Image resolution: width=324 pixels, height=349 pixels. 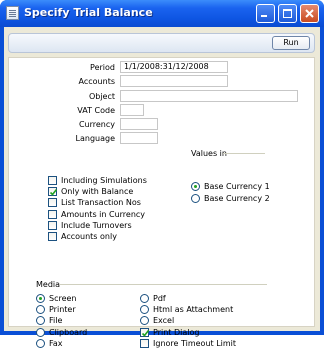 What do you see at coordinates (174, 81) in the screenshot?
I see `accounts-field` at bounding box center [174, 81].